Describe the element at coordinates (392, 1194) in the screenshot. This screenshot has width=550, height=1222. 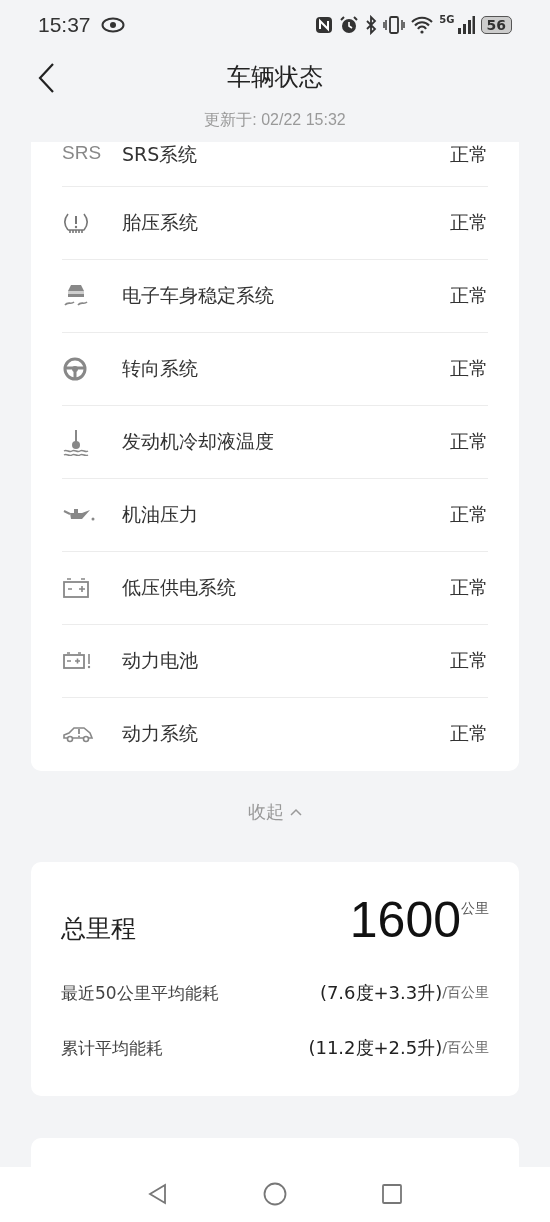
I see `recents-icon` at that location.